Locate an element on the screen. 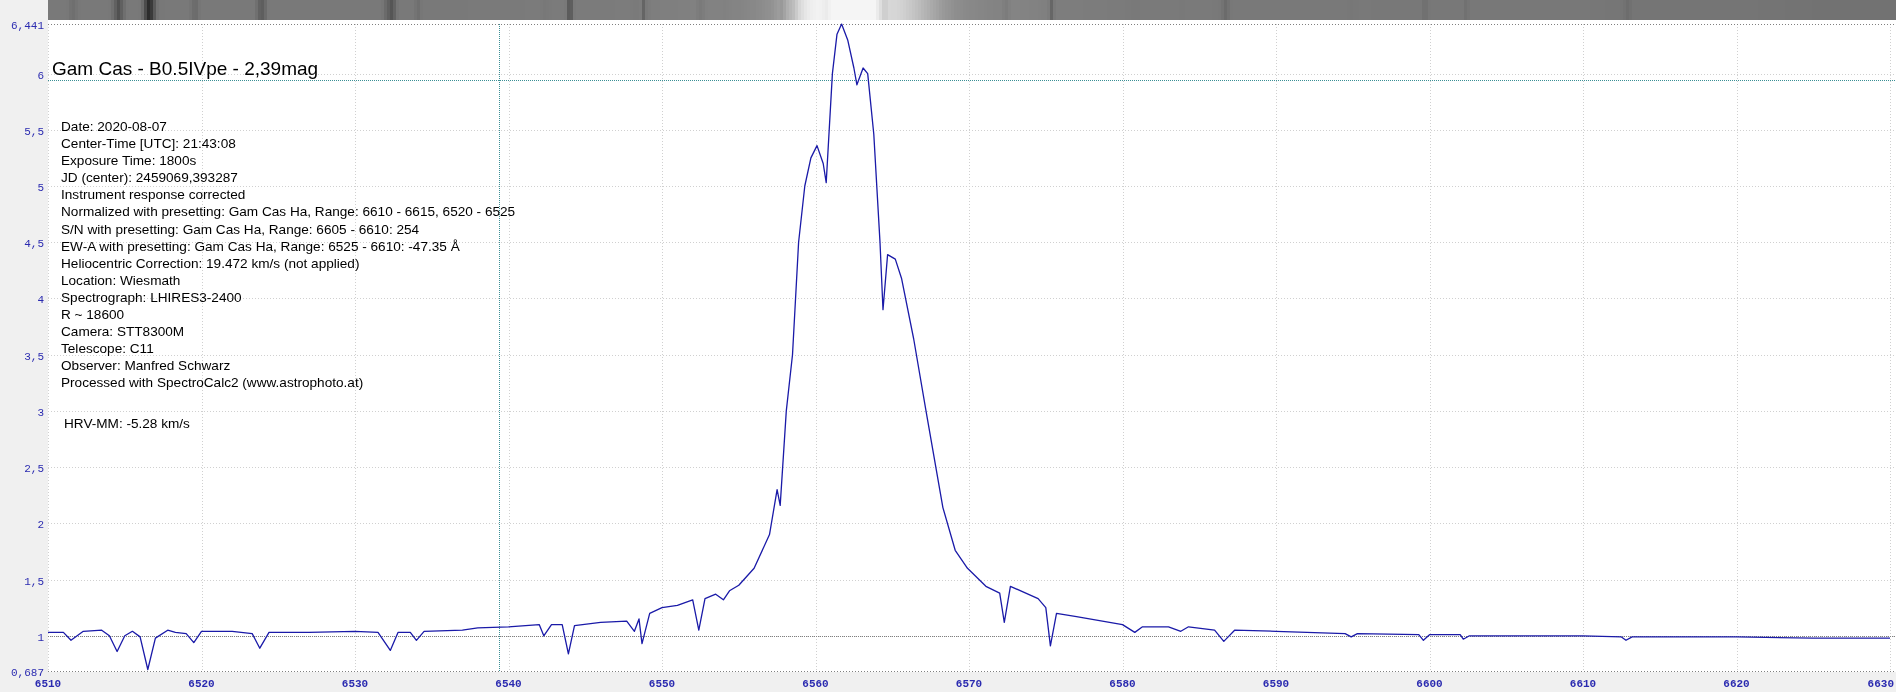  info-line: Observer: Manfred Schwarz is located at coordinates (146, 366).